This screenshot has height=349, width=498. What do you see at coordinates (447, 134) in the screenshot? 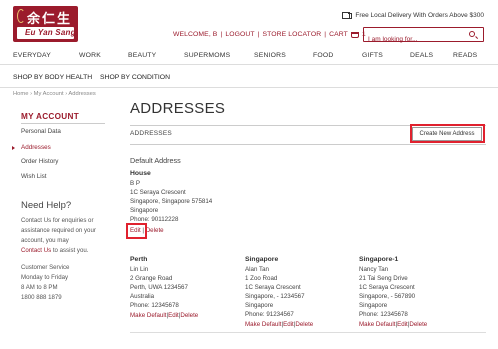
I see `create-new-address-button: Create New Address` at bounding box center [447, 134].